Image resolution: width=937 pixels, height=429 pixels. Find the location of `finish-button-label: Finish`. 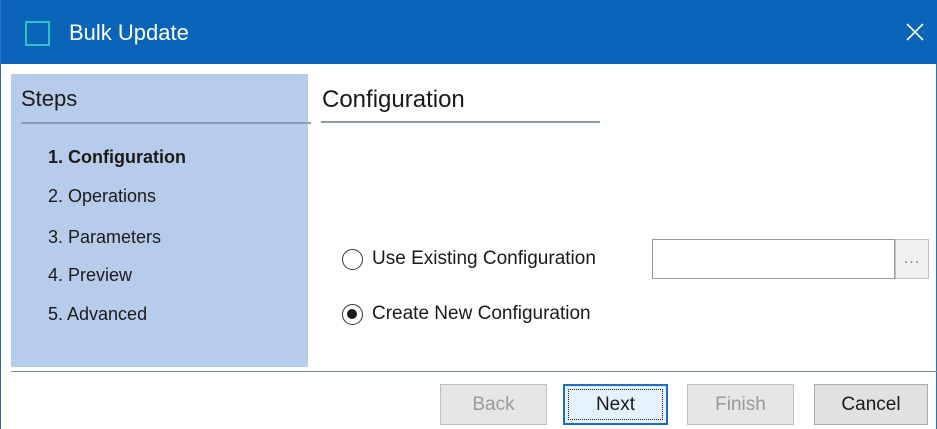

finish-button-label: Finish is located at coordinates (740, 404).